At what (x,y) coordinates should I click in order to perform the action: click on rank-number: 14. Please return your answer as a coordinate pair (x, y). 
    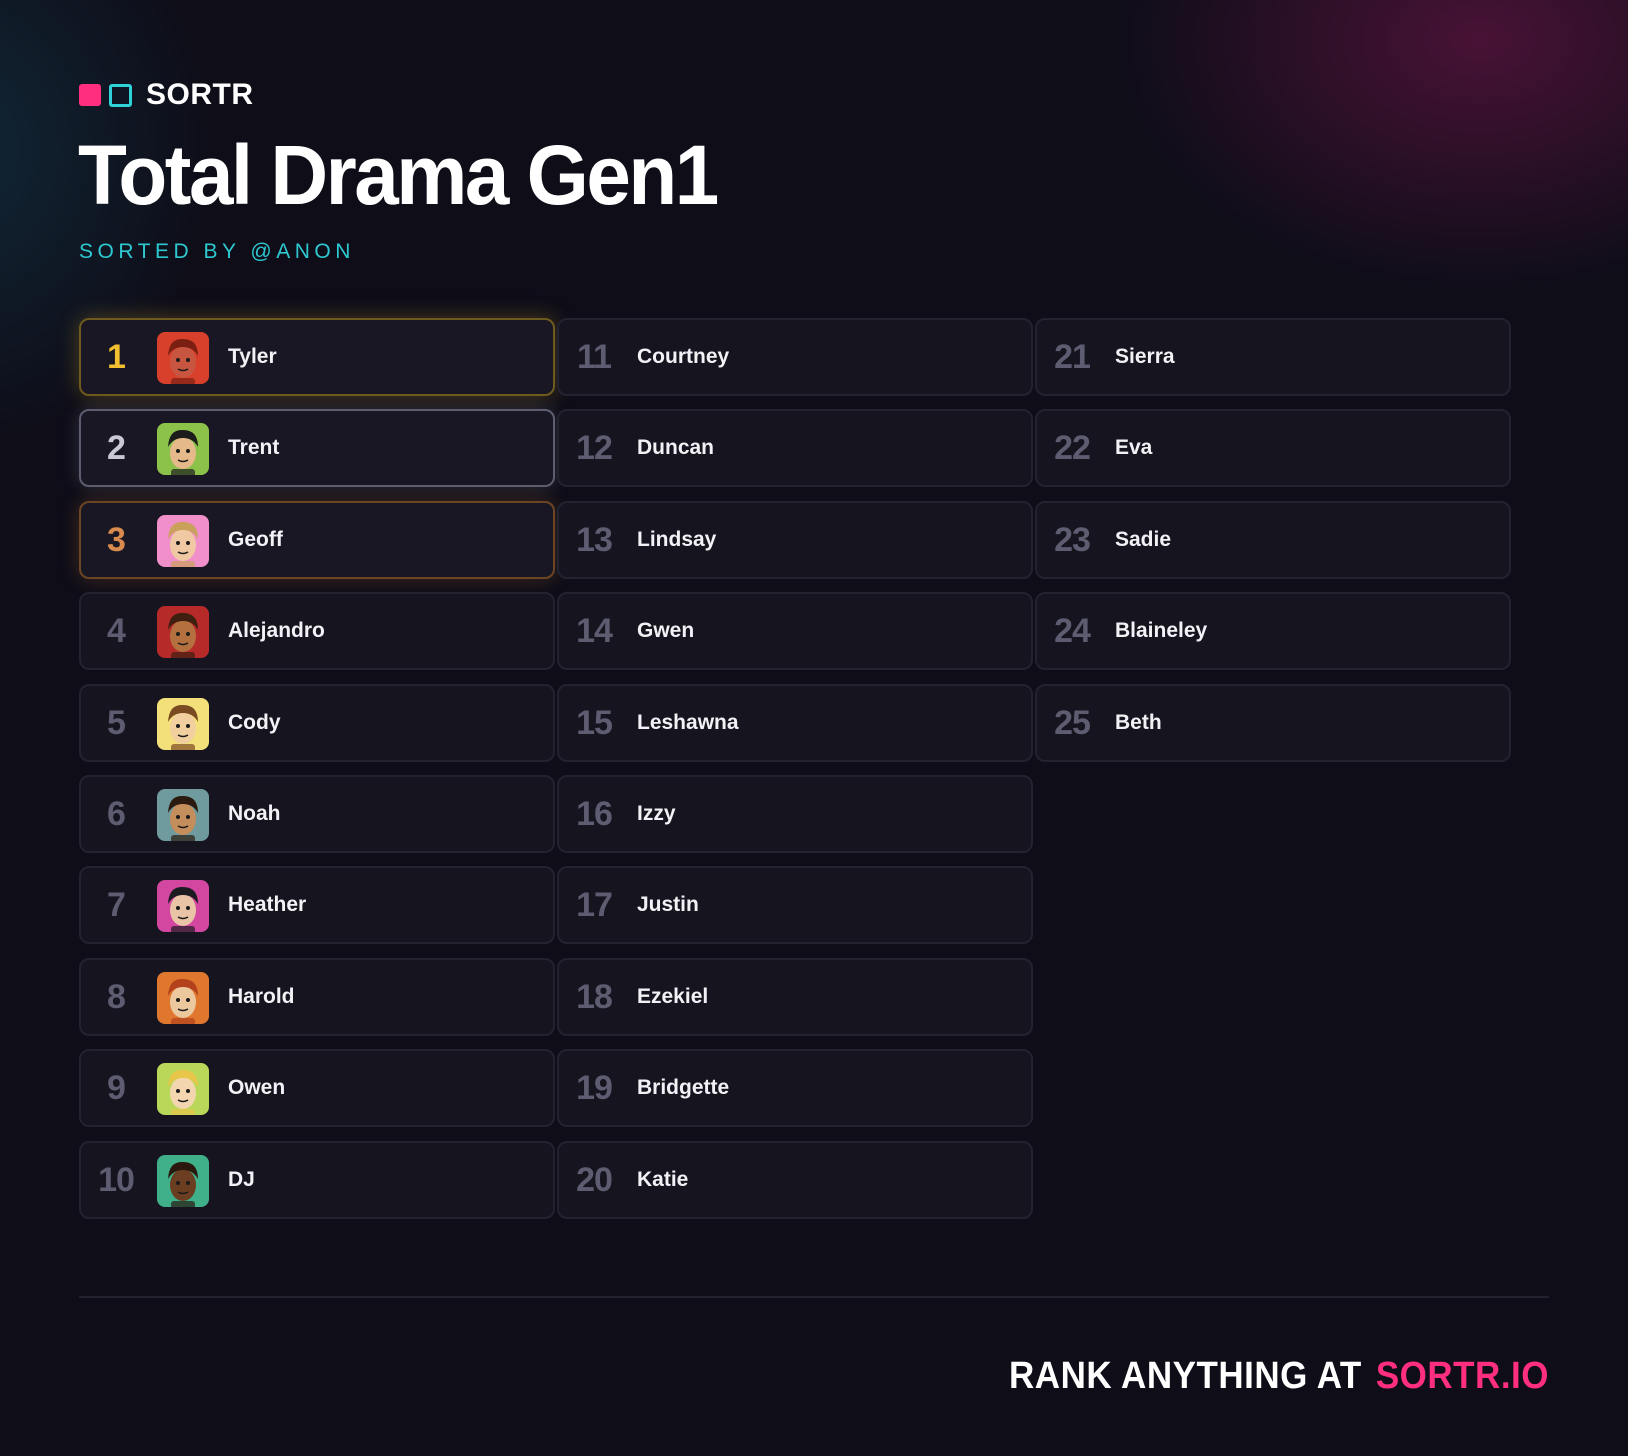
    Looking at the image, I should click on (594, 631).